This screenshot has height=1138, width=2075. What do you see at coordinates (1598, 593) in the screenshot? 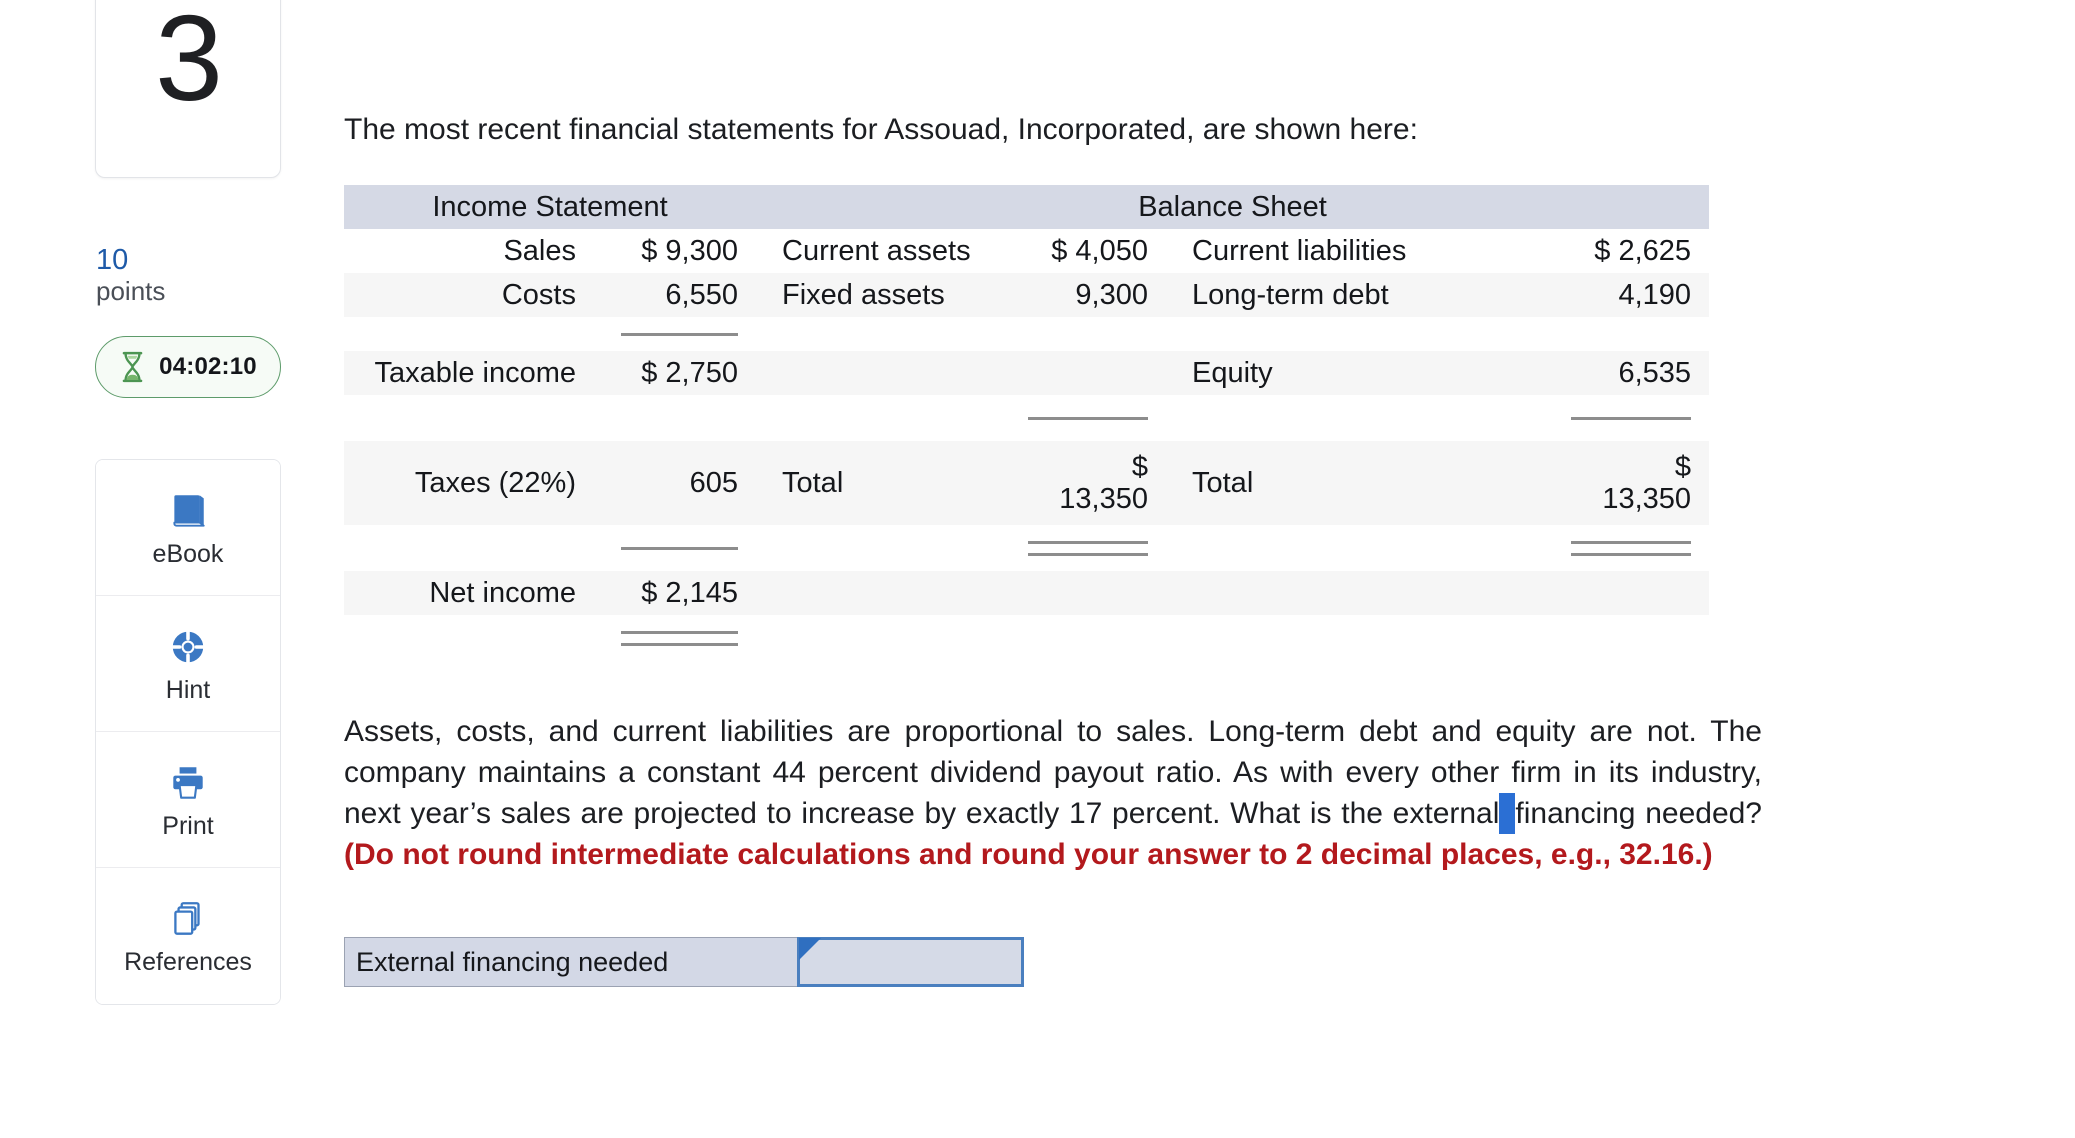
I see `cell-liability-value` at bounding box center [1598, 593].